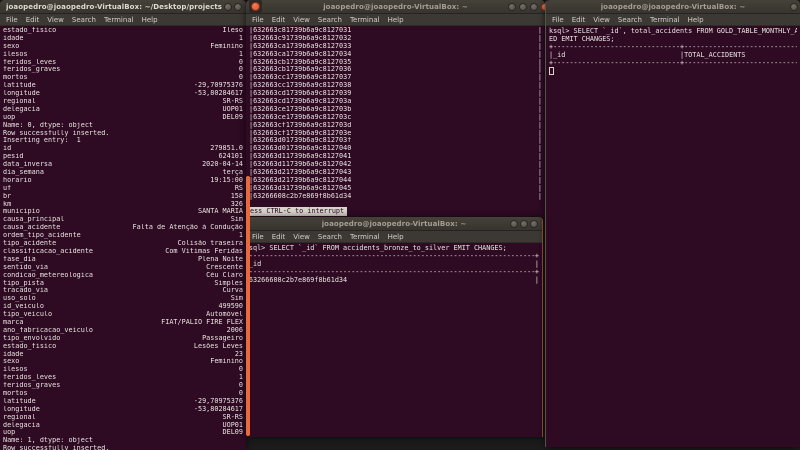 Image resolution: width=800 pixels, height=450 pixels. I want to click on menubar-middle: File Edit View Search Terminal Help, so click(395, 20).